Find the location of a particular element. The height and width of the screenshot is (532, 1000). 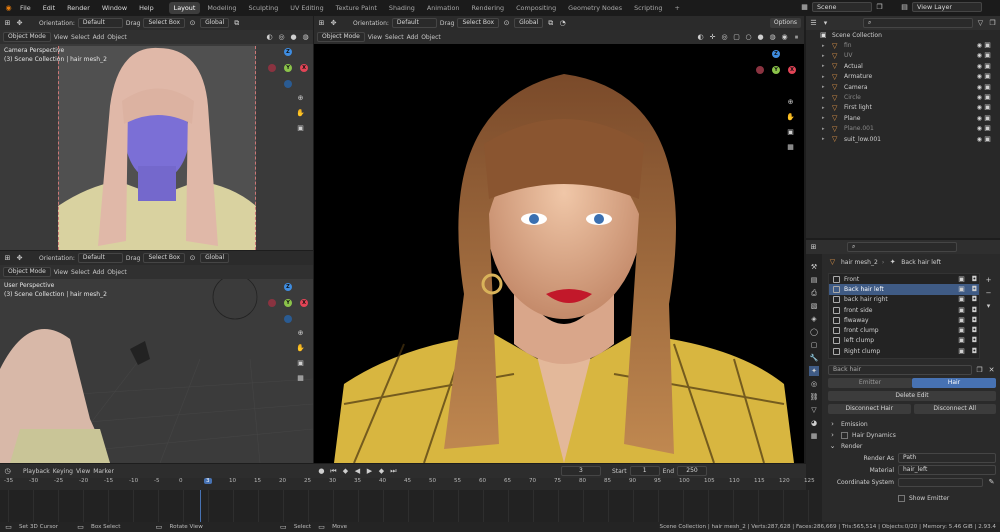

outliner-item: ▸ ▽ First light ◉ ▣ is located at coordinates (903, 108).